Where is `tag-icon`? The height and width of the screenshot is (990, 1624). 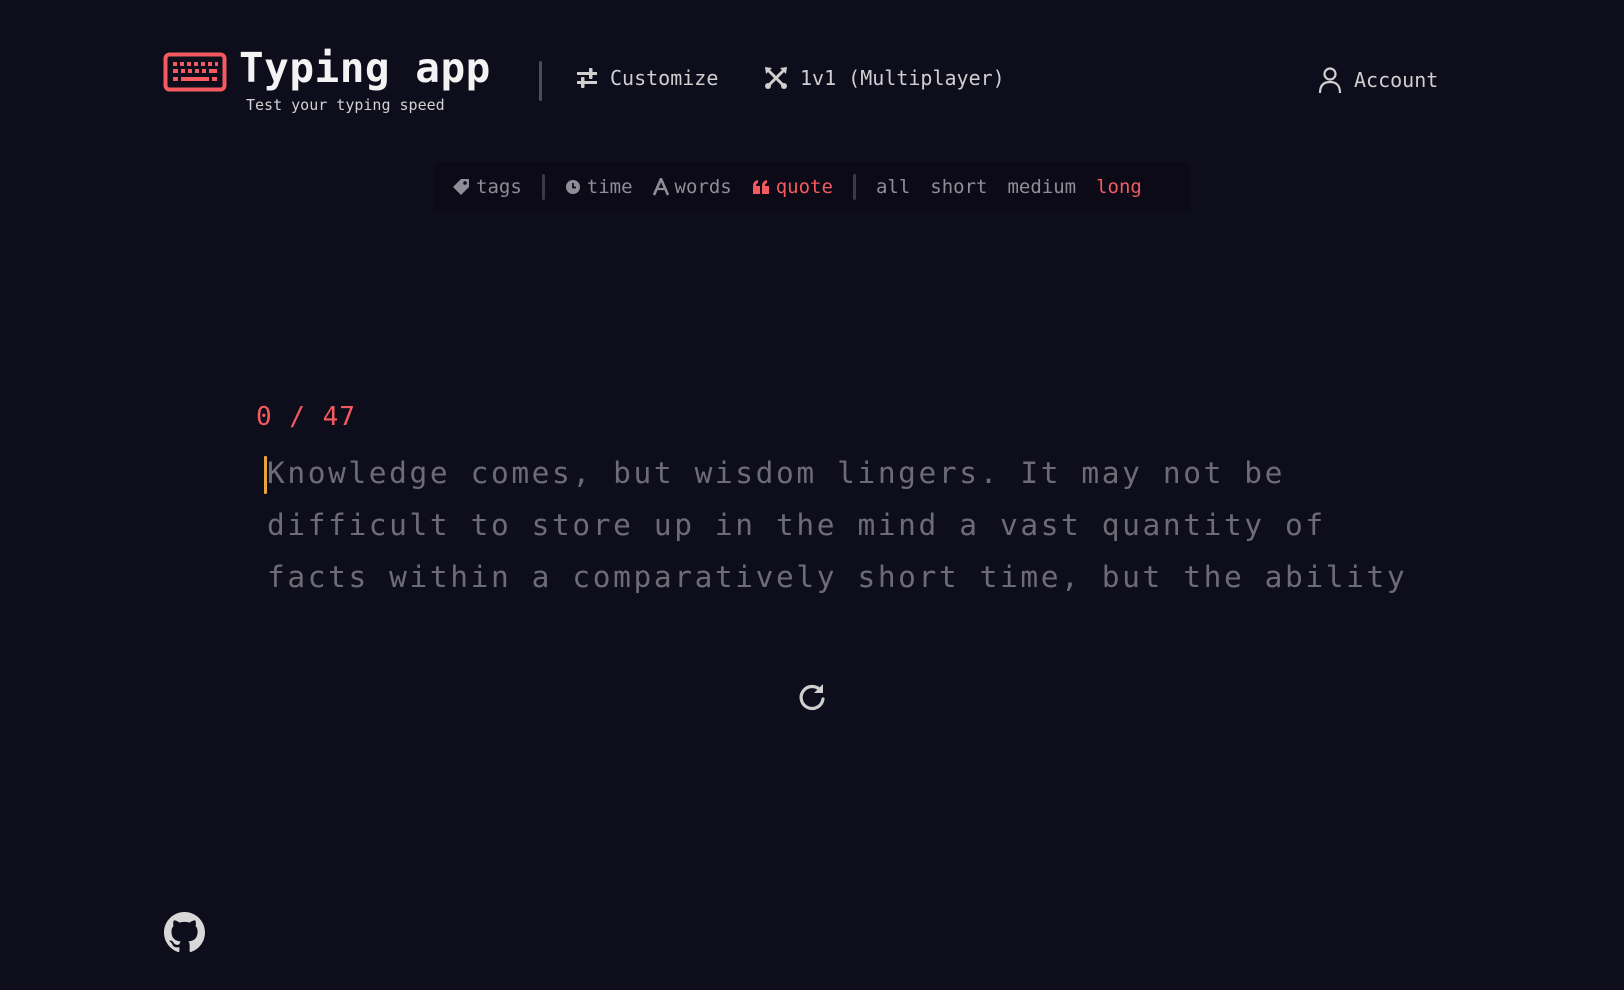 tag-icon is located at coordinates (461, 187).